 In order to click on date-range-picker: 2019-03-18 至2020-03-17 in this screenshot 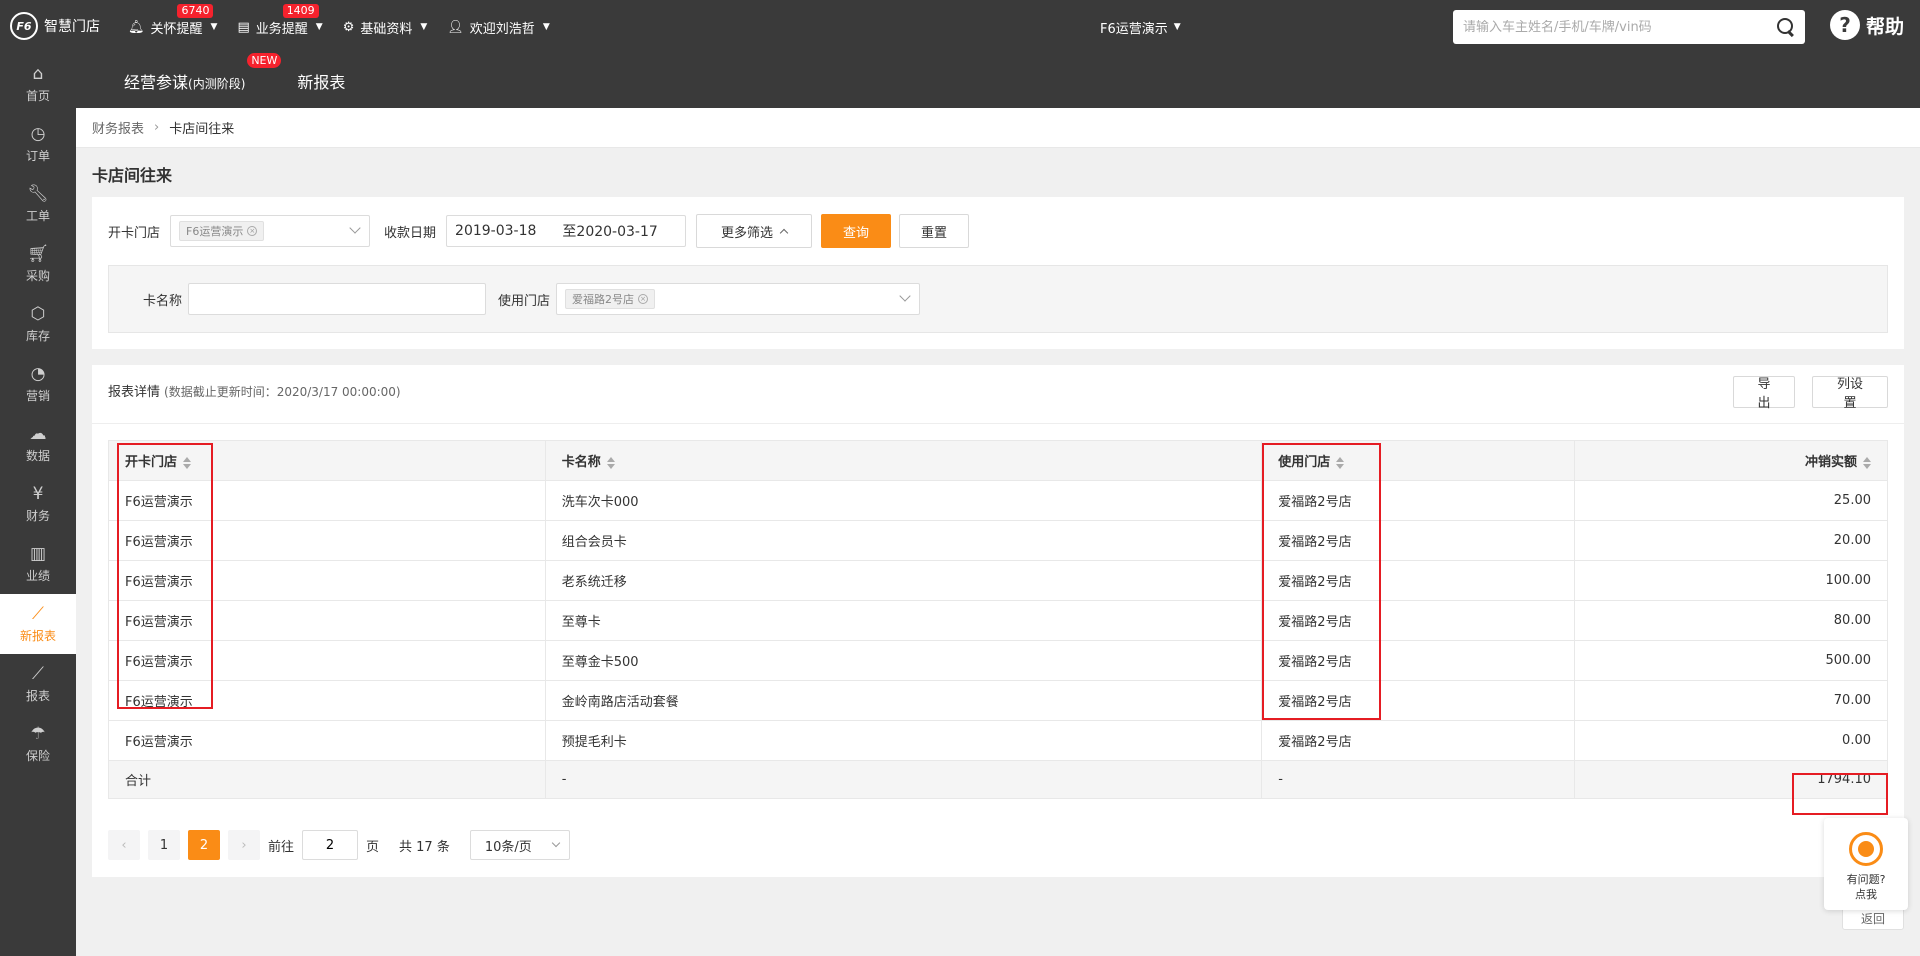, I will do `click(566, 231)`.